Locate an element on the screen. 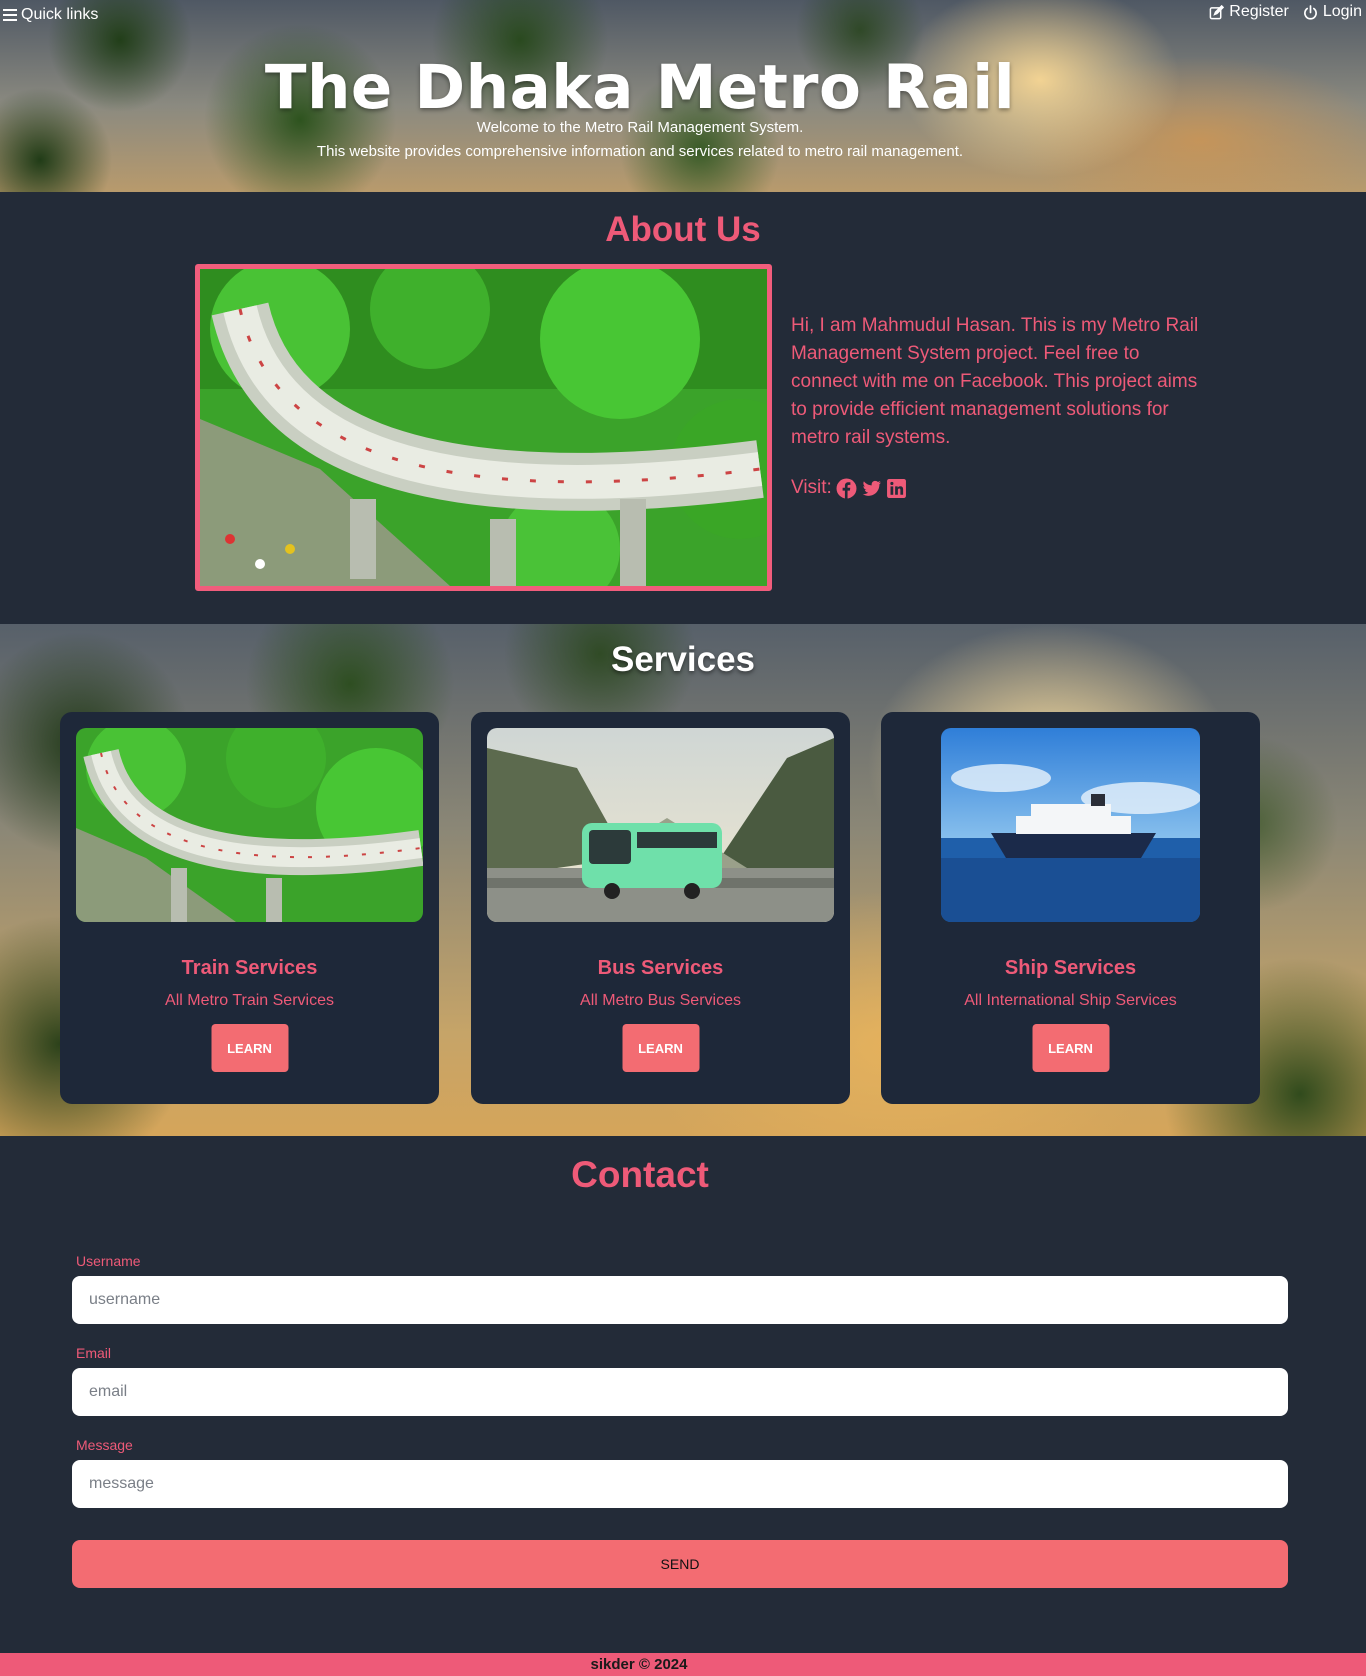  email-label: Email is located at coordinates (94, 1353).